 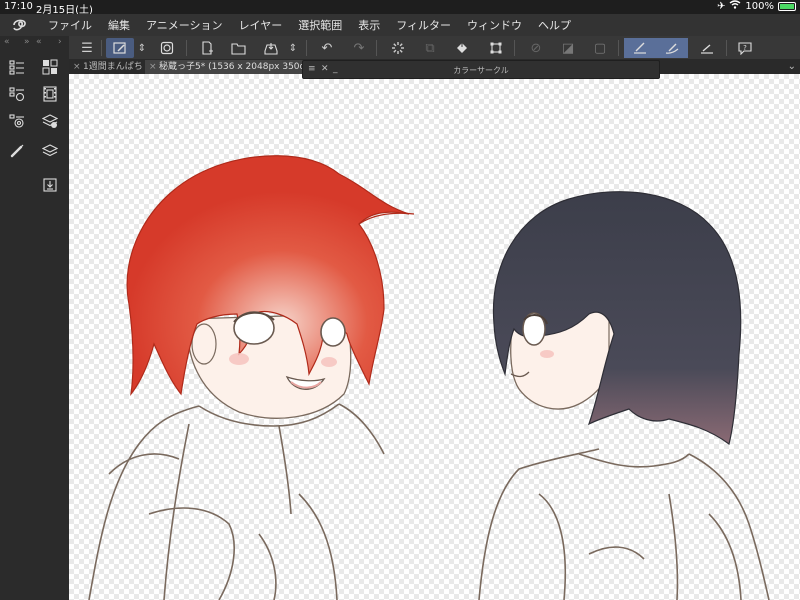 I want to click on menu-layer: レイヤー, so click(x=261, y=25).